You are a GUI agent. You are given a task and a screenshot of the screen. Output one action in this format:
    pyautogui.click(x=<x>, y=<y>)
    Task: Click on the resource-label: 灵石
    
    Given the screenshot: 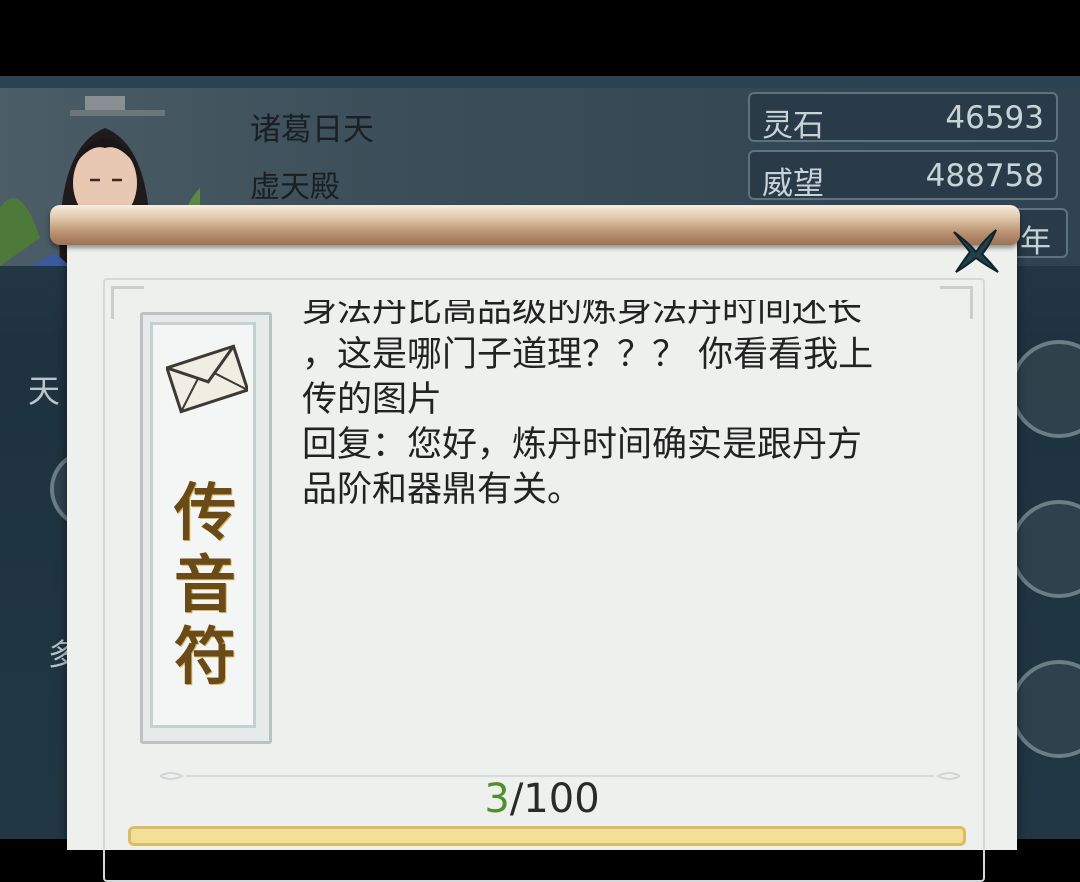 What is the action you would take?
    pyautogui.click(x=793, y=126)
    